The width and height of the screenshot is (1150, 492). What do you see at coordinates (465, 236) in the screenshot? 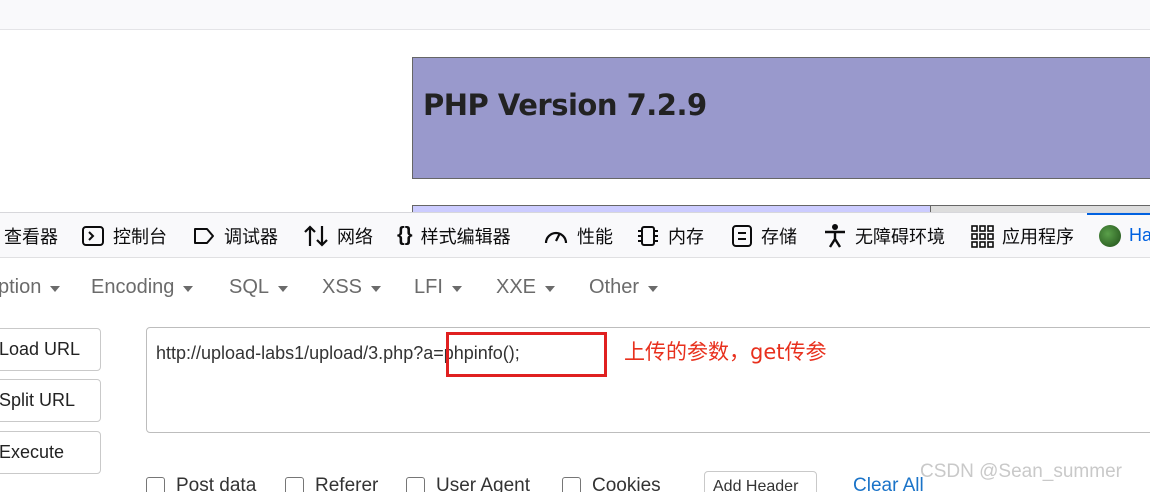
I see `tab-style-editor-label: 样式编辑器` at bounding box center [465, 236].